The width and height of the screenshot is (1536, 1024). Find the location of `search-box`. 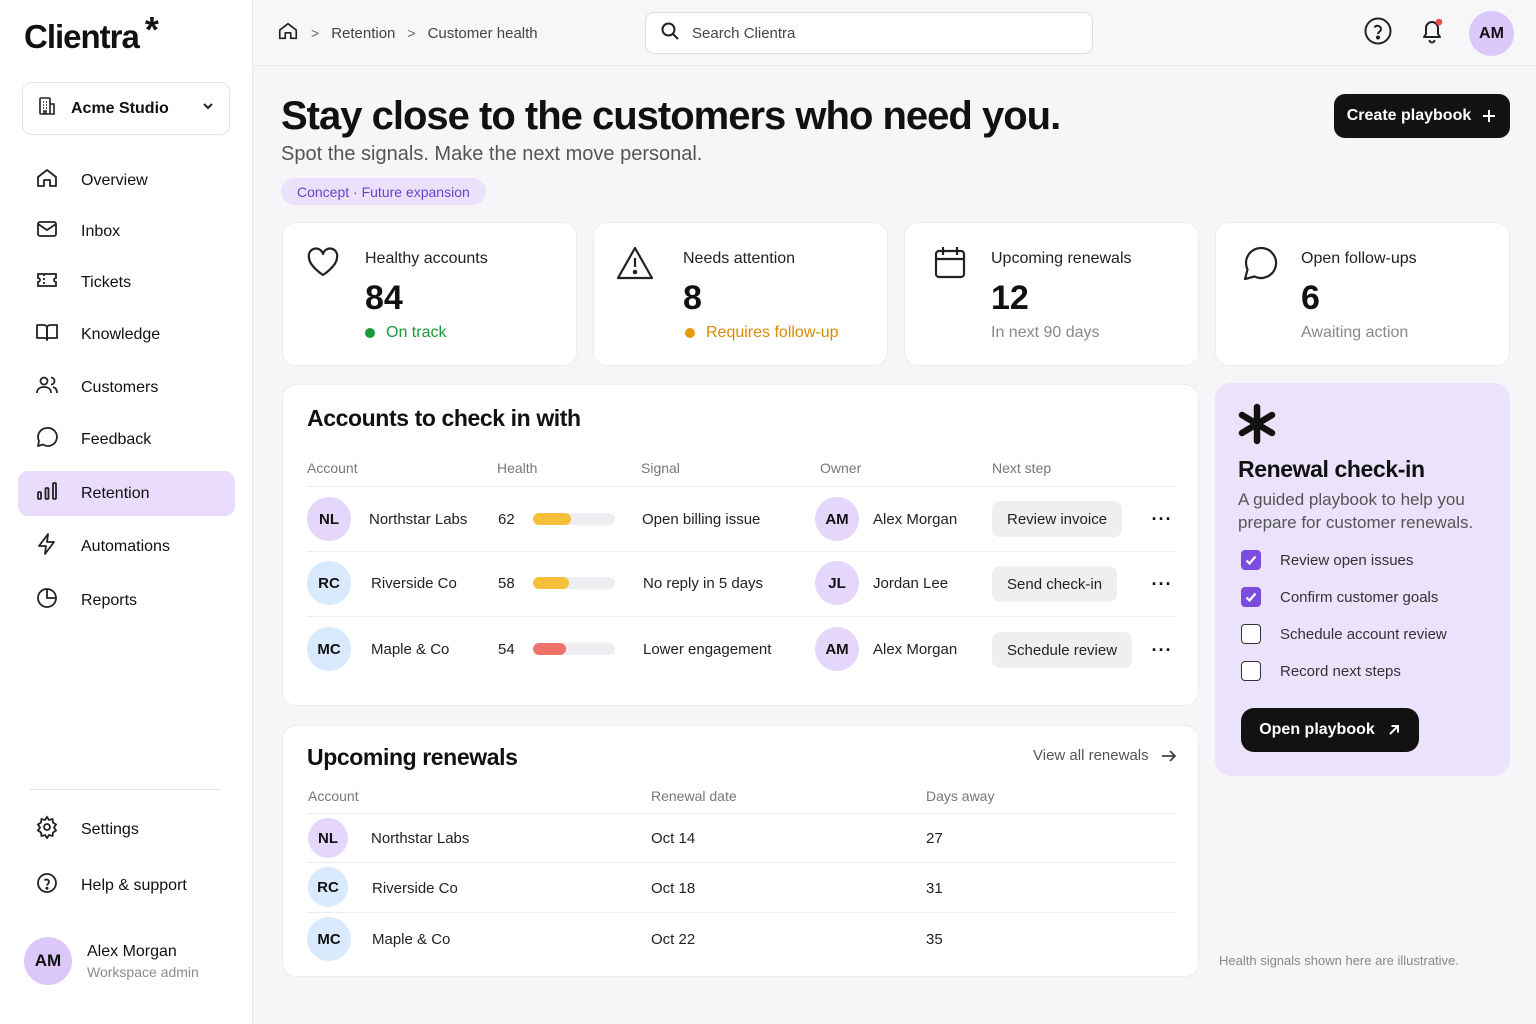

search-box is located at coordinates (869, 33).